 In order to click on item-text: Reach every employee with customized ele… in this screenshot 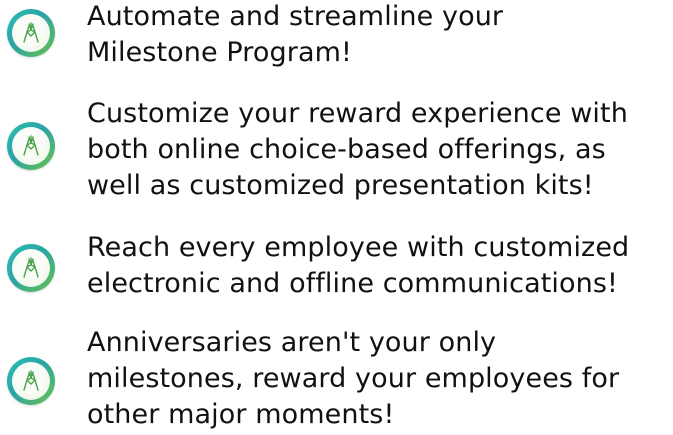, I will do `click(358, 265)`.